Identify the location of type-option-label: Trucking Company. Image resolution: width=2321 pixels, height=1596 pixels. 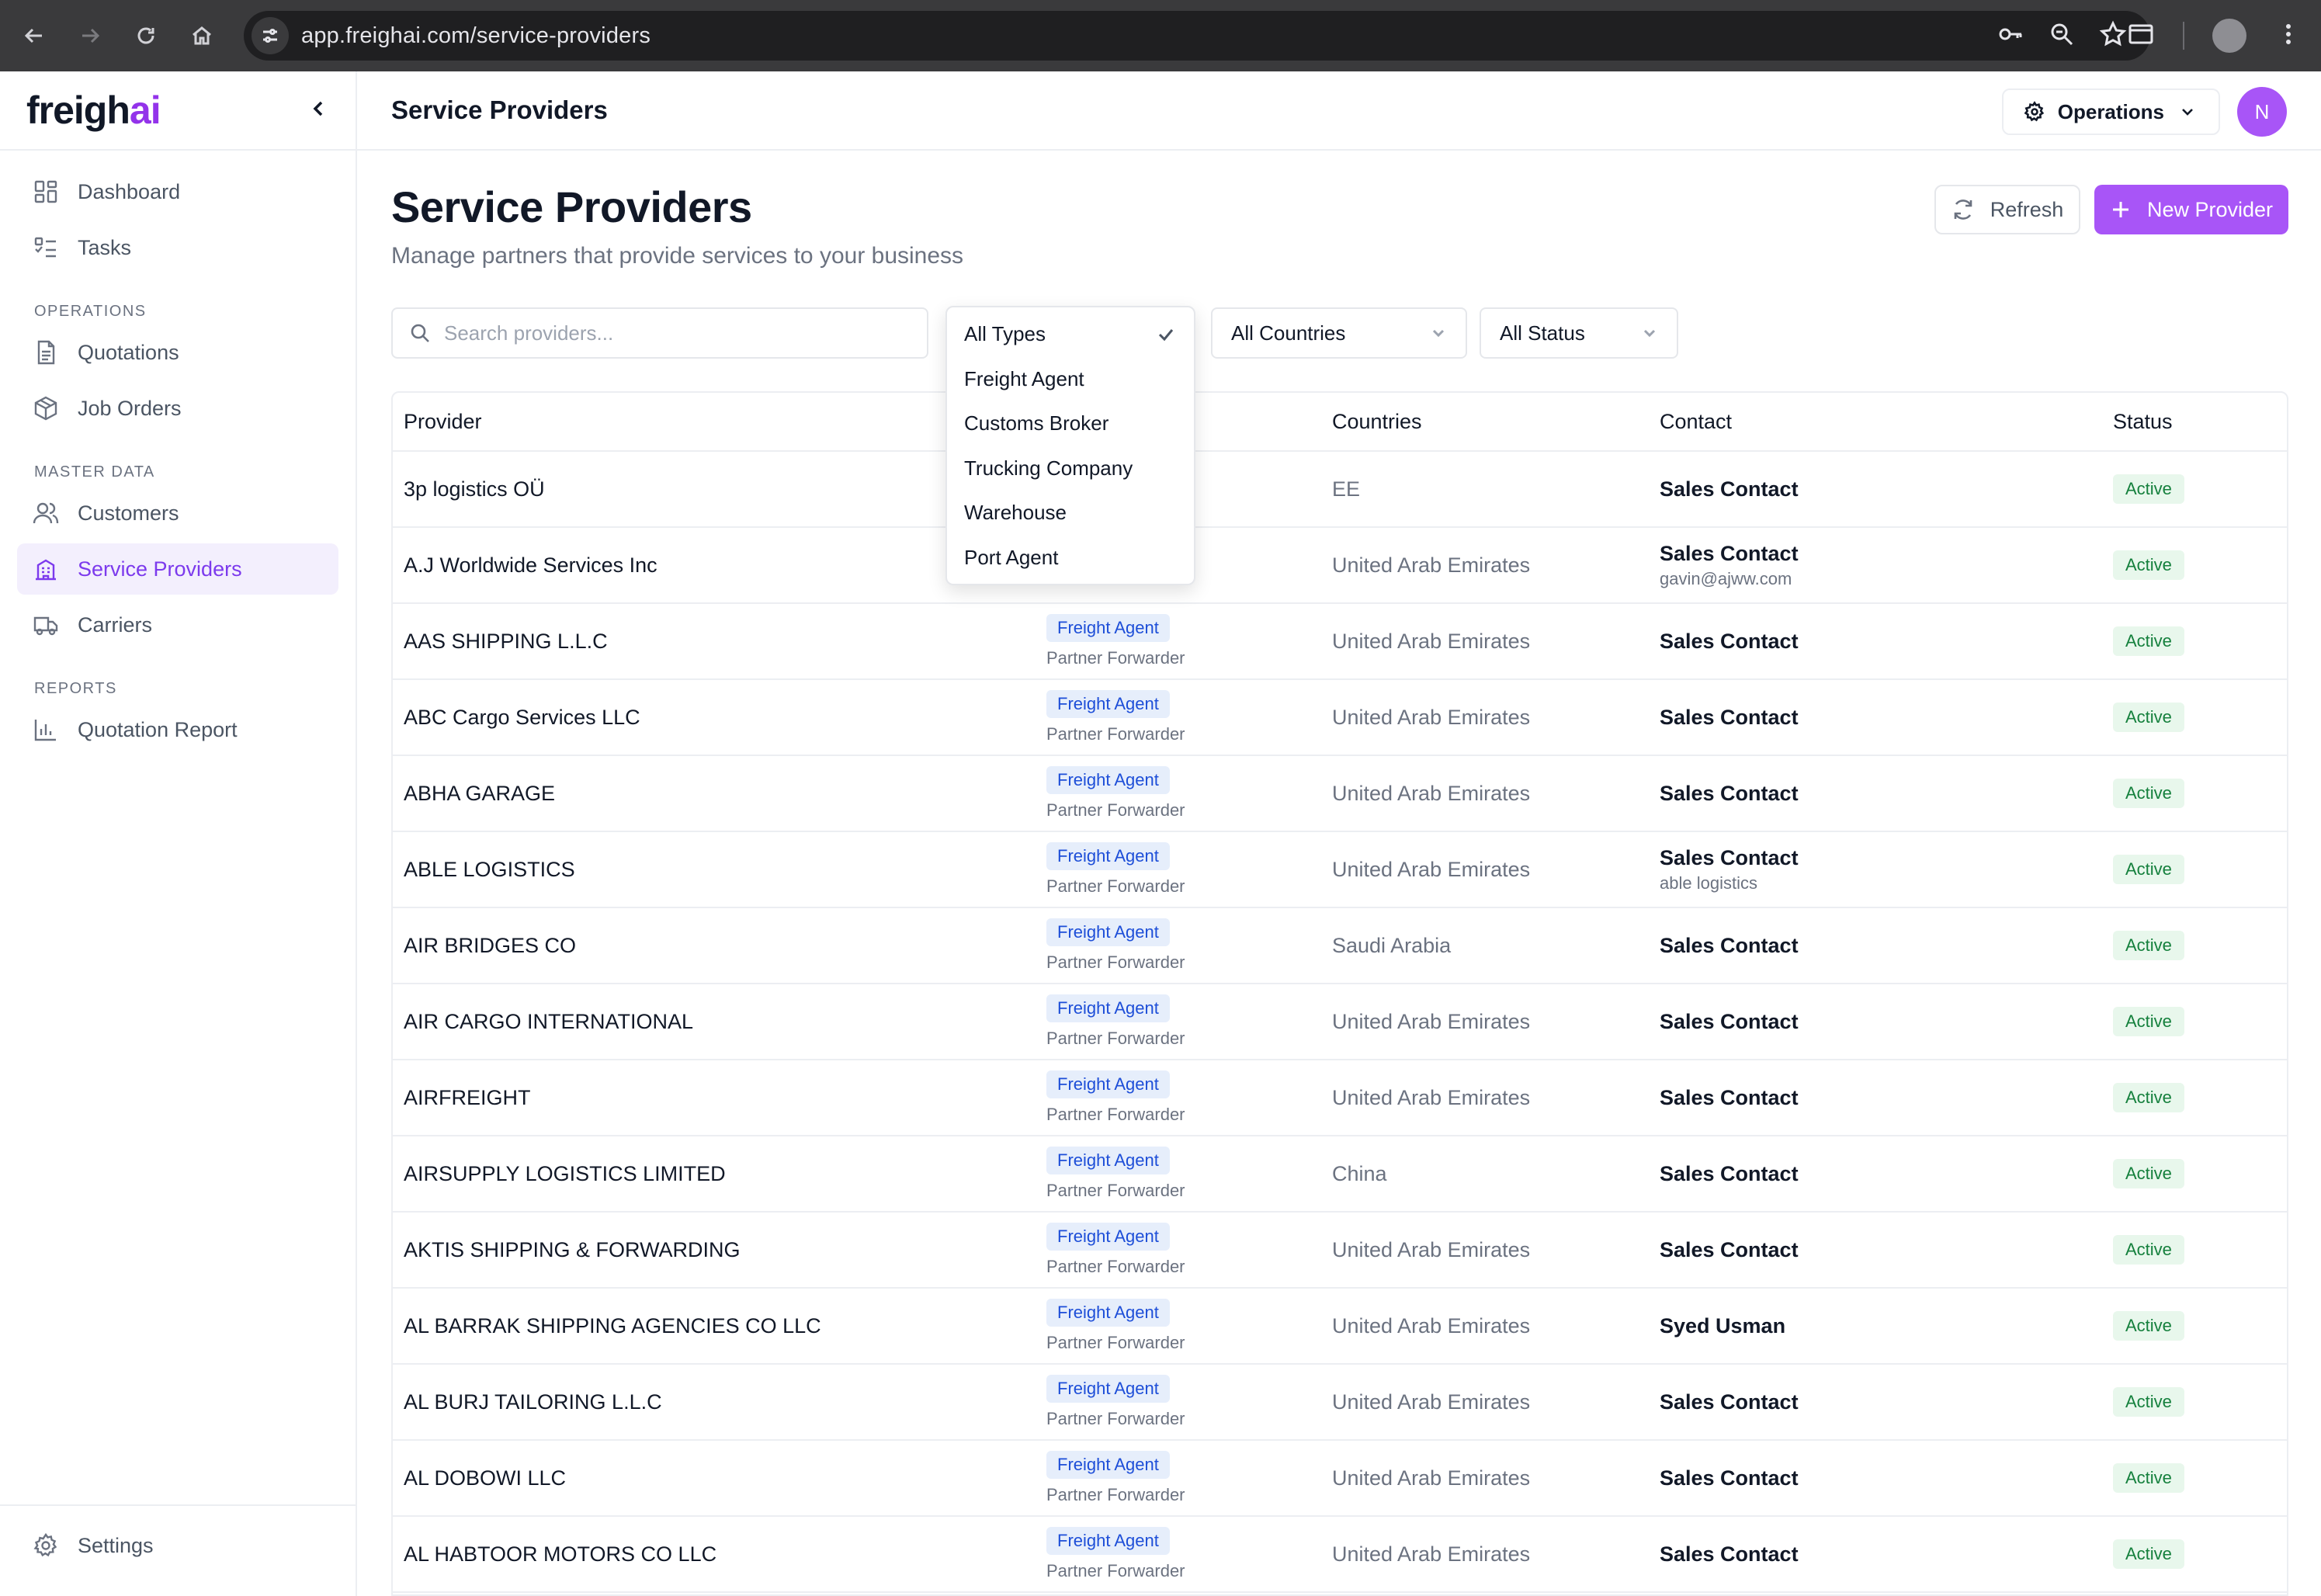
(1048, 468).